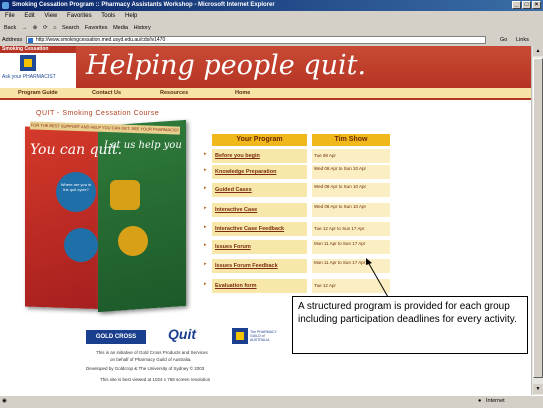 Image resolution: width=543 pixels, height=408 pixels. What do you see at coordinates (259, 247) in the screenshot?
I see `program-link: Issues Forum` at bounding box center [259, 247].